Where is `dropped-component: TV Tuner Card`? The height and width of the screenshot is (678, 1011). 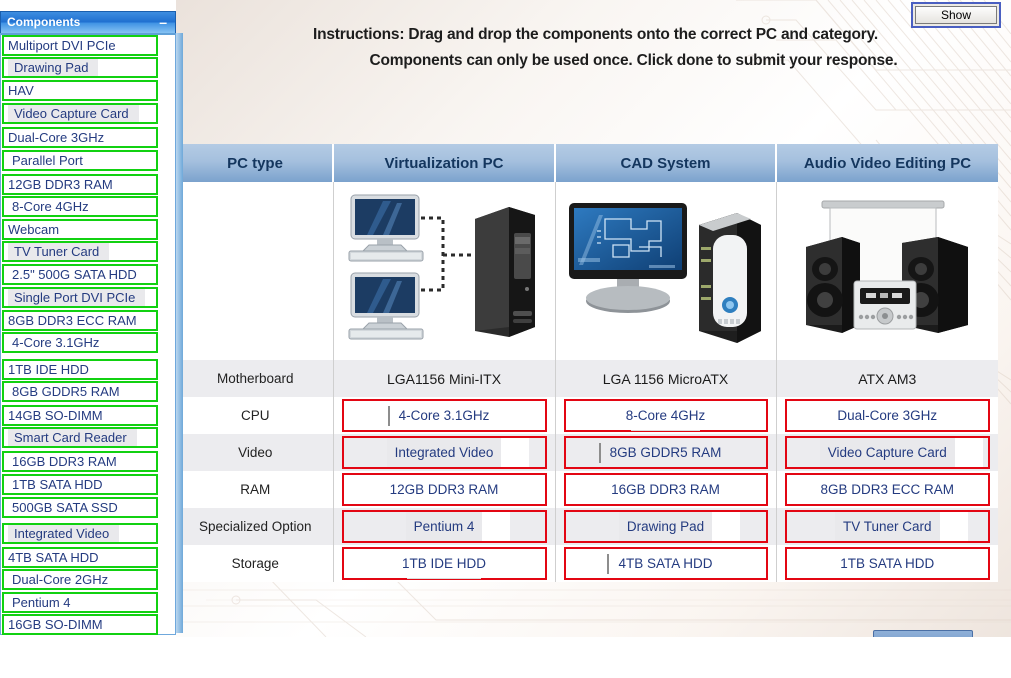 dropped-component: TV Tuner Card is located at coordinates (887, 526).